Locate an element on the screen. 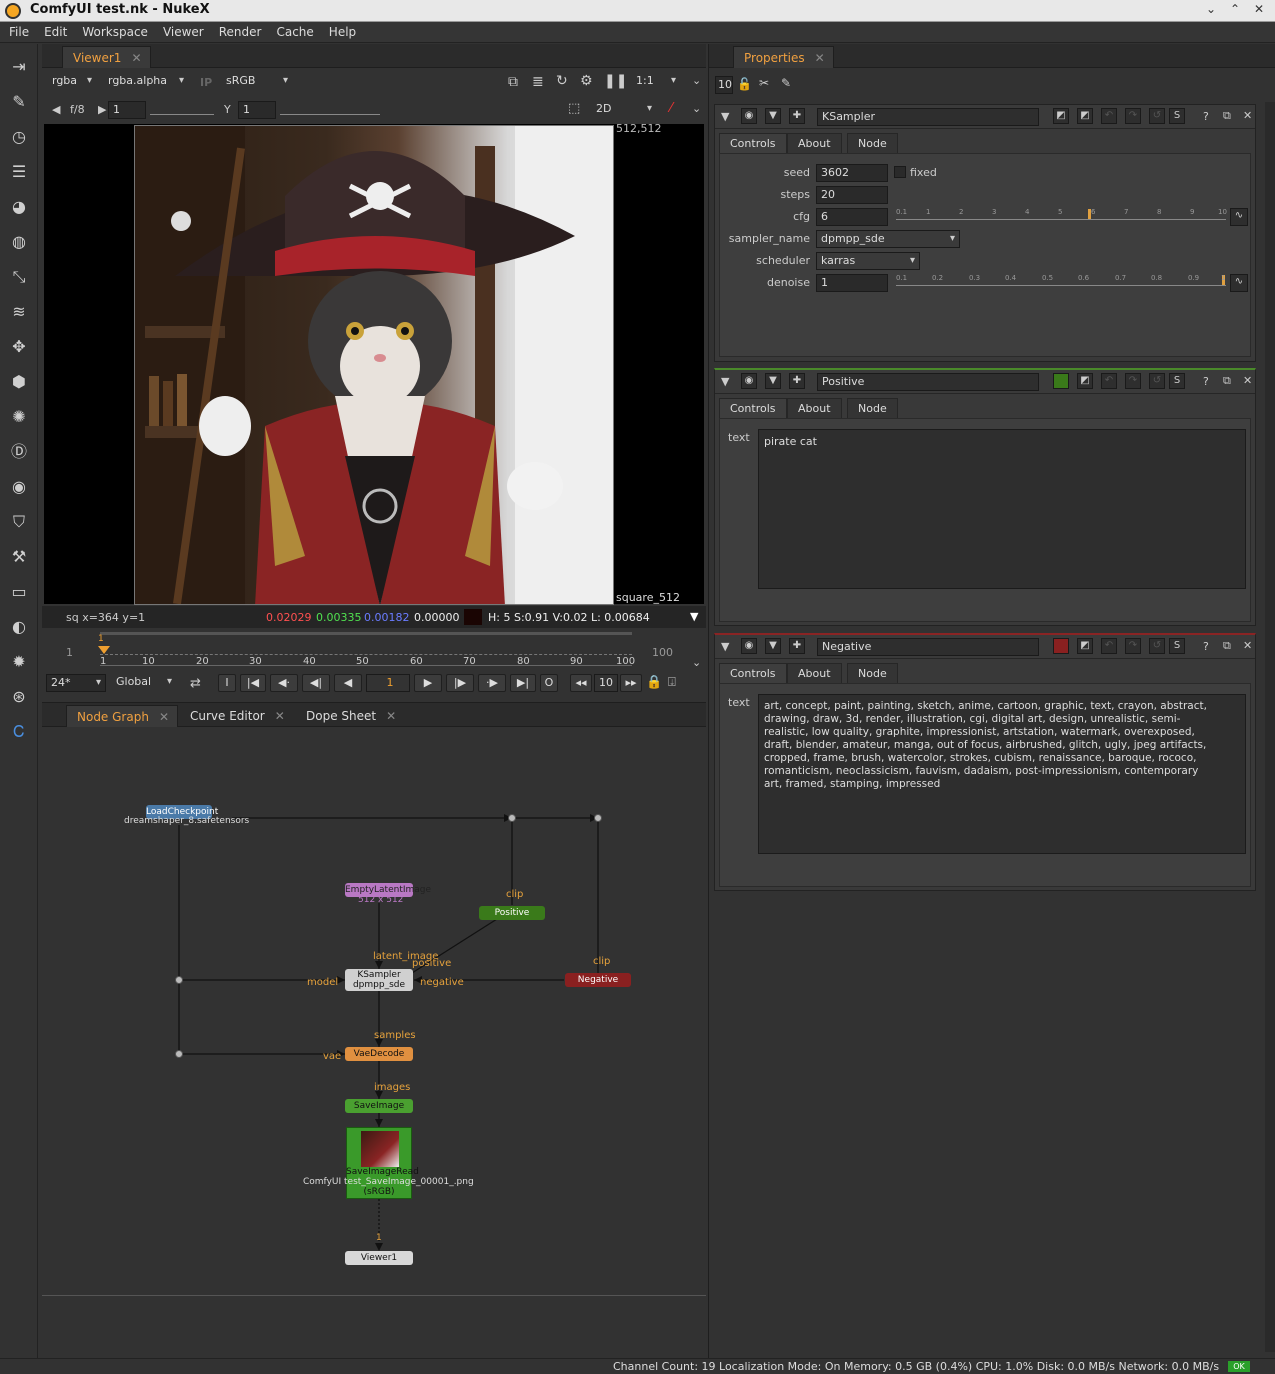  merge-icon: ≋ is located at coordinates (19, 312).